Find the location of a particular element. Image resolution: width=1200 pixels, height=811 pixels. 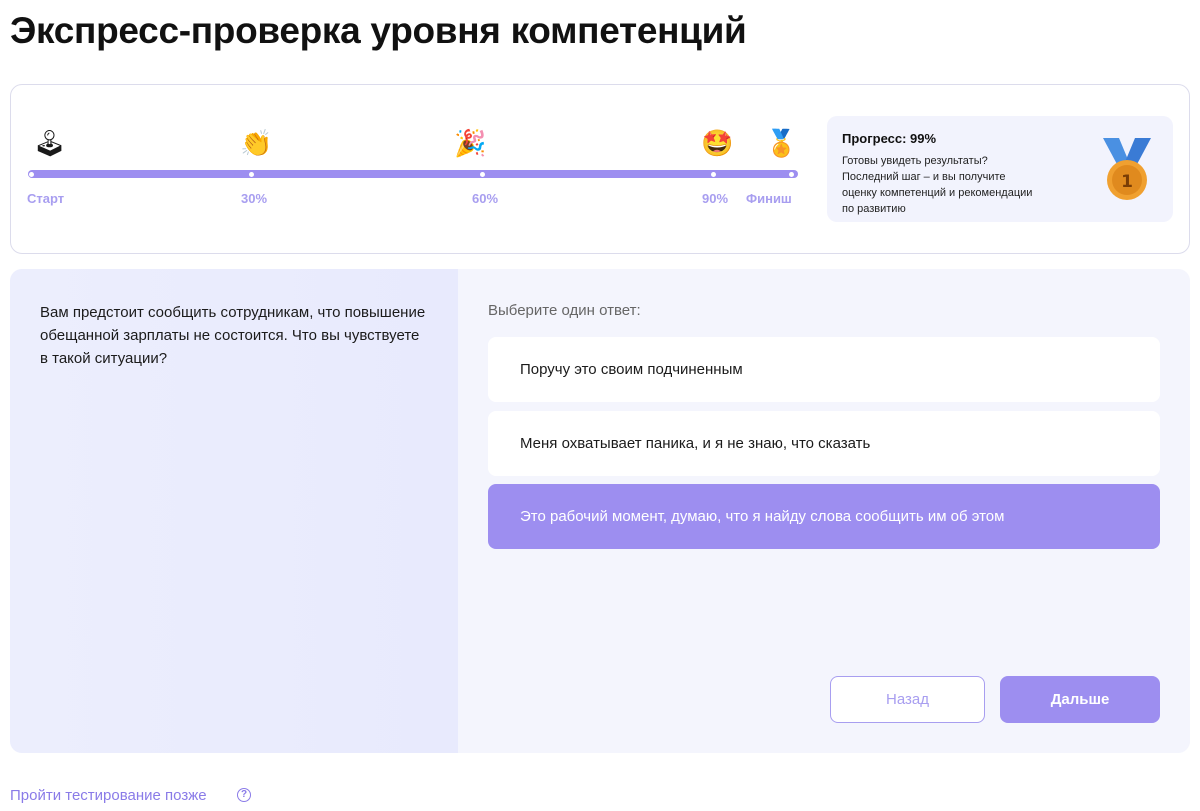

page-title: Экспресс-проверка уровня компетенций is located at coordinates (378, 30).